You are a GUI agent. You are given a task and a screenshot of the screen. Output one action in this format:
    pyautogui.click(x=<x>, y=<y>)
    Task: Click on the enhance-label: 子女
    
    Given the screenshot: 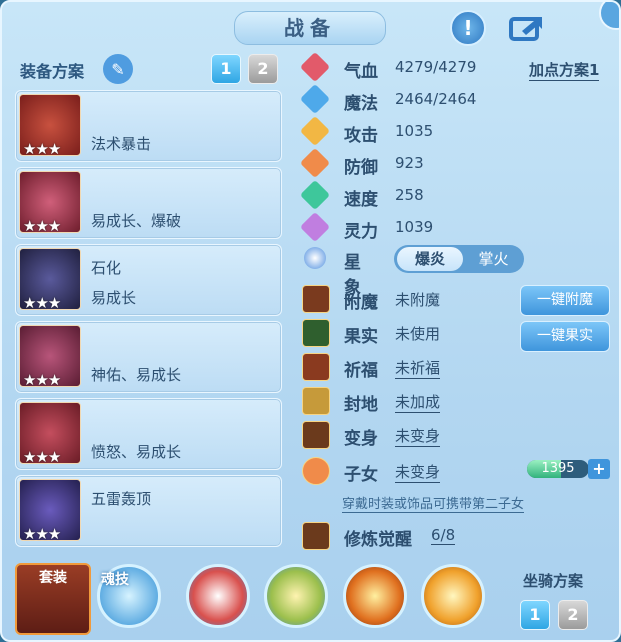 What is the action you would take?
    pyautogui.click(x=361, y=475)
    